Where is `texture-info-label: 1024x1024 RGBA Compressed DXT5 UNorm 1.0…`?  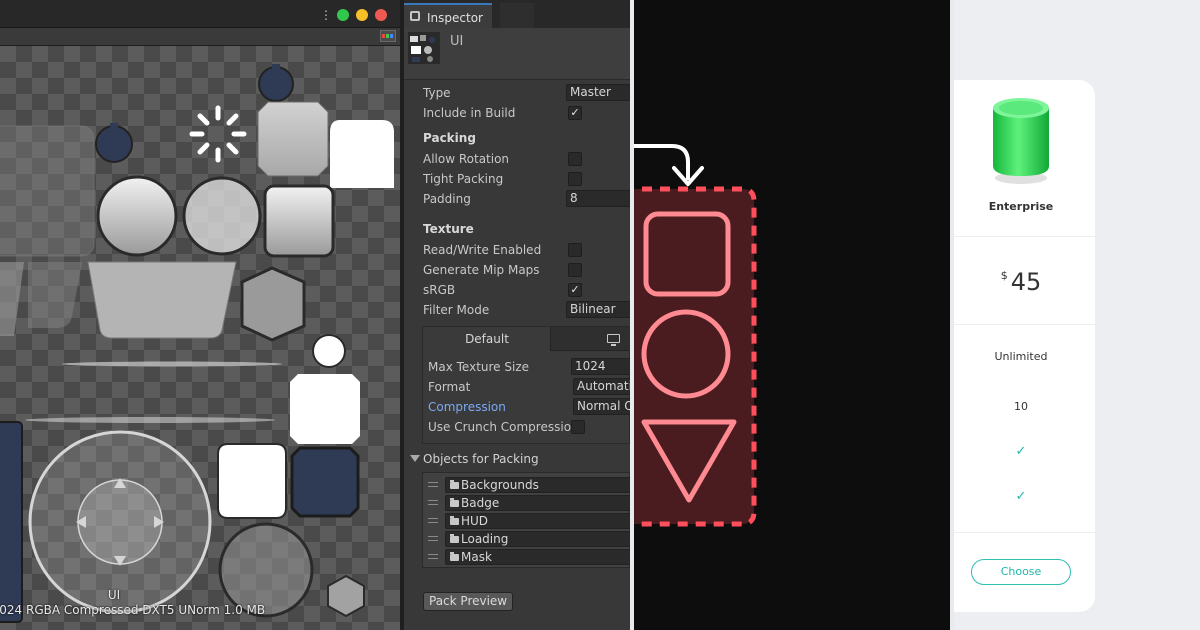
texture-info-label: 1024x1024 RGBA Compressed DXT5 UNorm 1.0… is located at coordinates (133, 610).